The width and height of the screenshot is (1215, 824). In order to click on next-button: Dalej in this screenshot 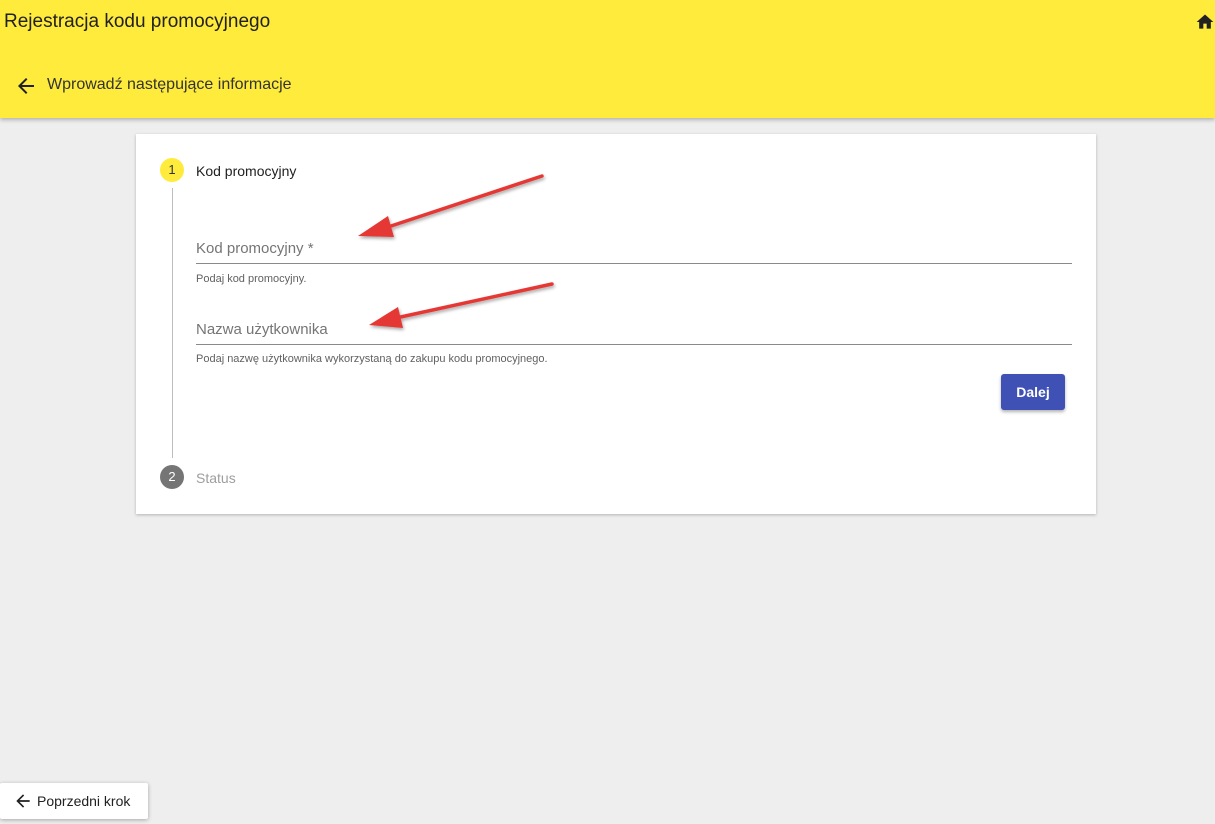, I will do `click(1033, 392)`.